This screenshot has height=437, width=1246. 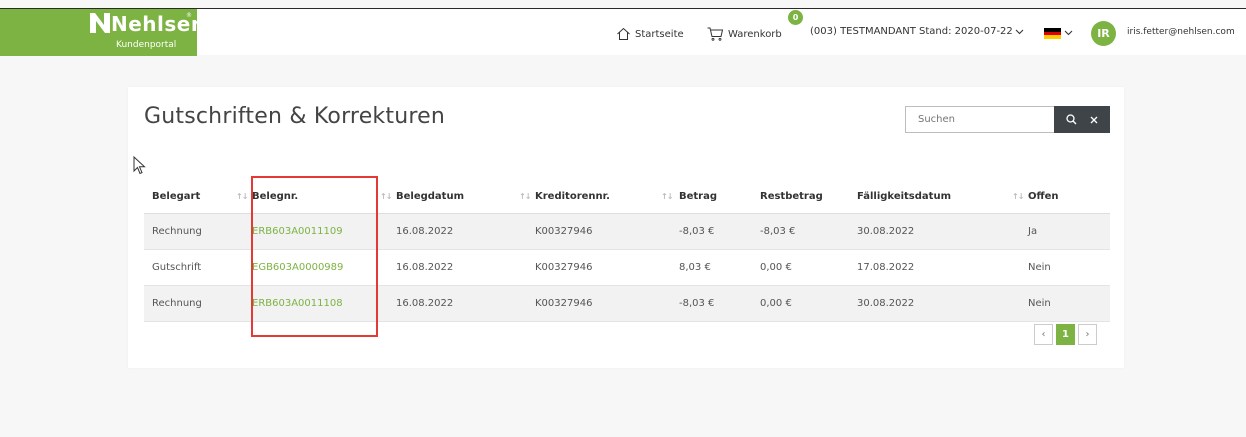 I want to click on top-strip, so click(x=623, y=4).